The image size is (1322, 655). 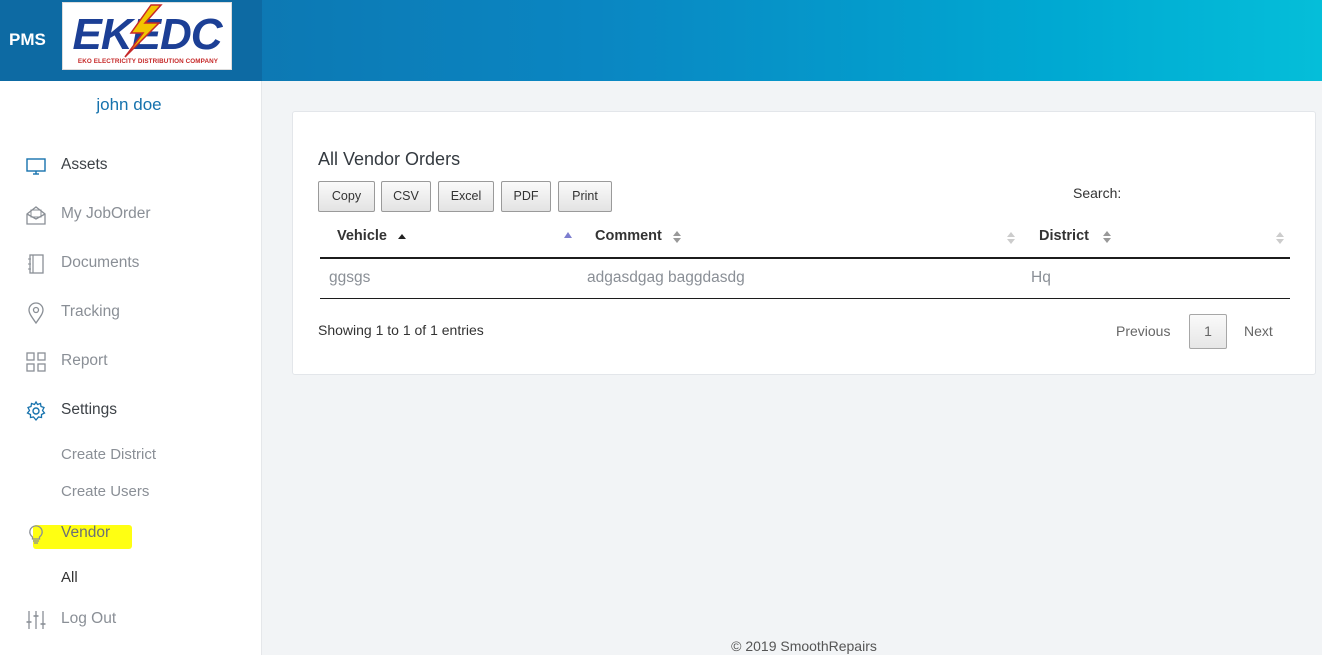 What do you see at coordinates (89, 618) in the screenshot?
I see `sidebar-item-label: Log Out` at bounding box center [89, 618].